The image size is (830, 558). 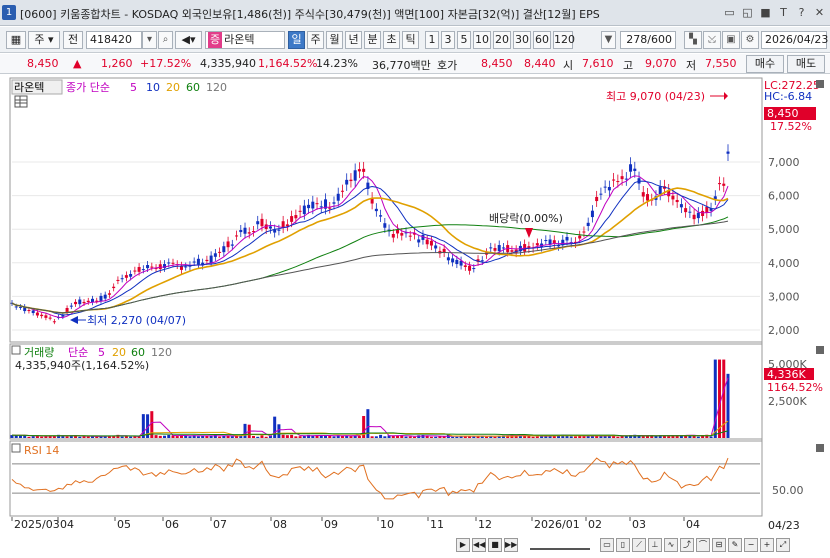 I want to click on price-panel-close-icon, so click(x=820, y=84).